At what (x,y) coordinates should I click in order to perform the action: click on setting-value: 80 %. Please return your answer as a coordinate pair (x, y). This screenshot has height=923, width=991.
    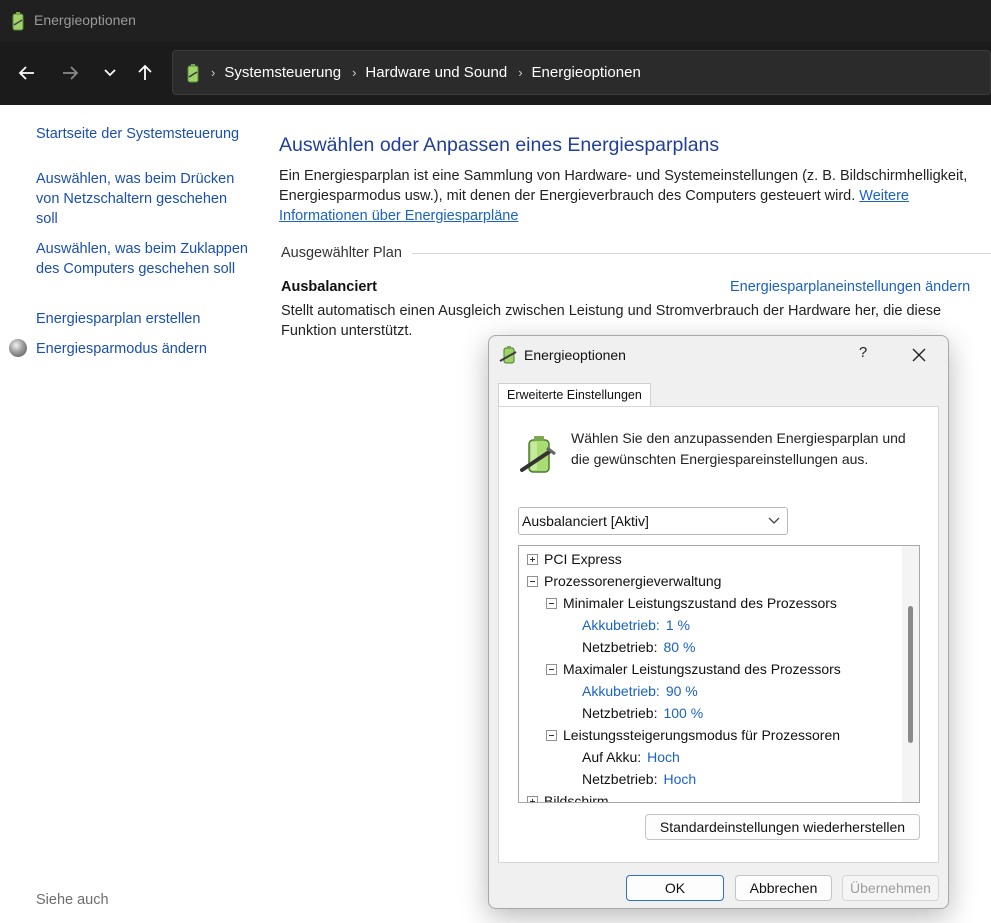
    Looking at the image, I should click on (679, 647).